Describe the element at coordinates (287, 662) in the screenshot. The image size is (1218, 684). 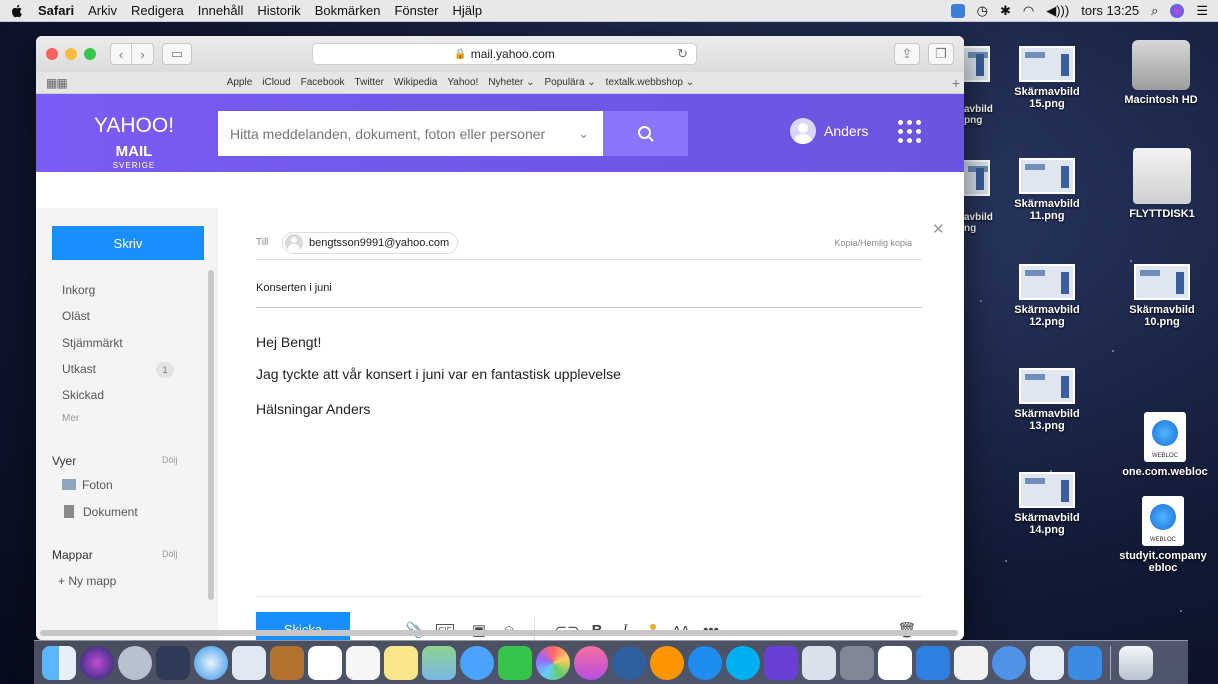
I see `notes-book-icon` at that location.